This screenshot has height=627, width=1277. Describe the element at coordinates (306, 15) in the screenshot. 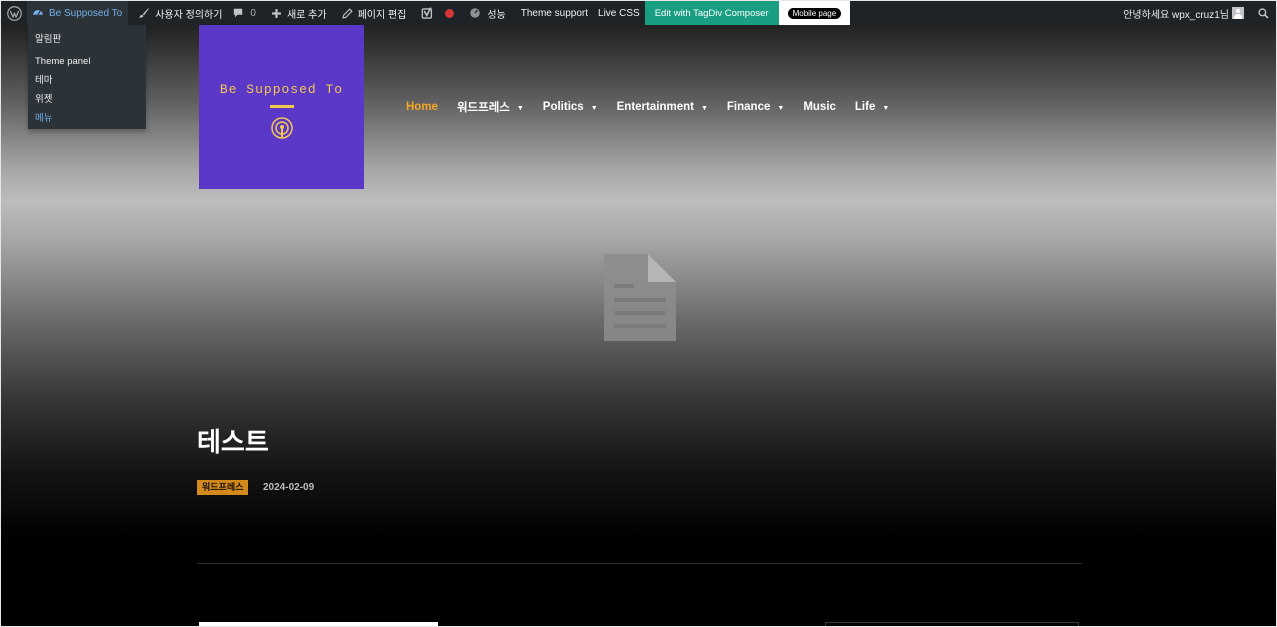

I see `new-content-label: 새로 추가` at that location.